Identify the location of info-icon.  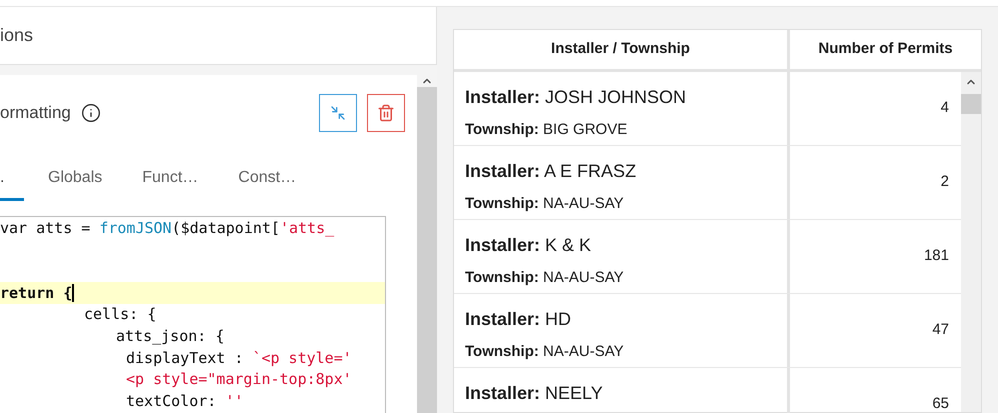
(90, 113).